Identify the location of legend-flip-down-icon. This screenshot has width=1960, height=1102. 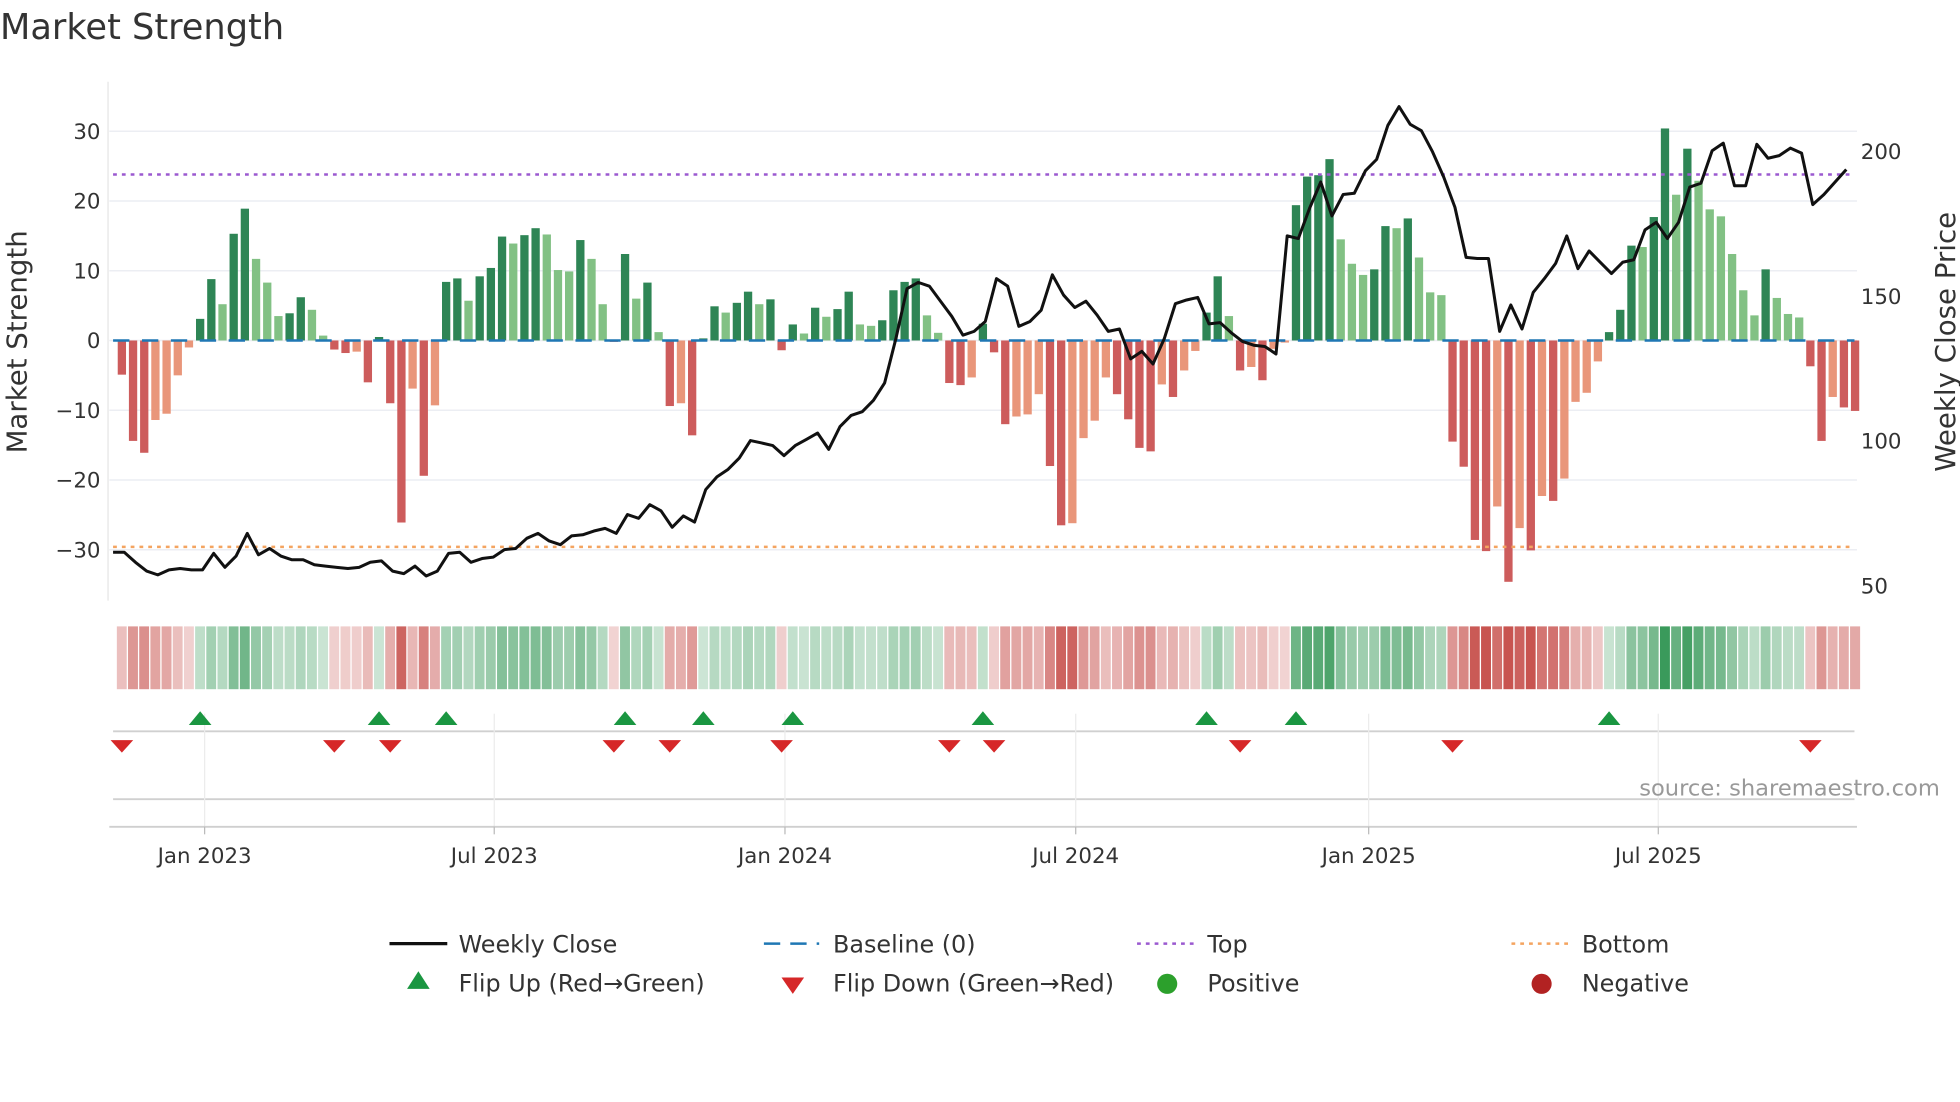
(793, 985).